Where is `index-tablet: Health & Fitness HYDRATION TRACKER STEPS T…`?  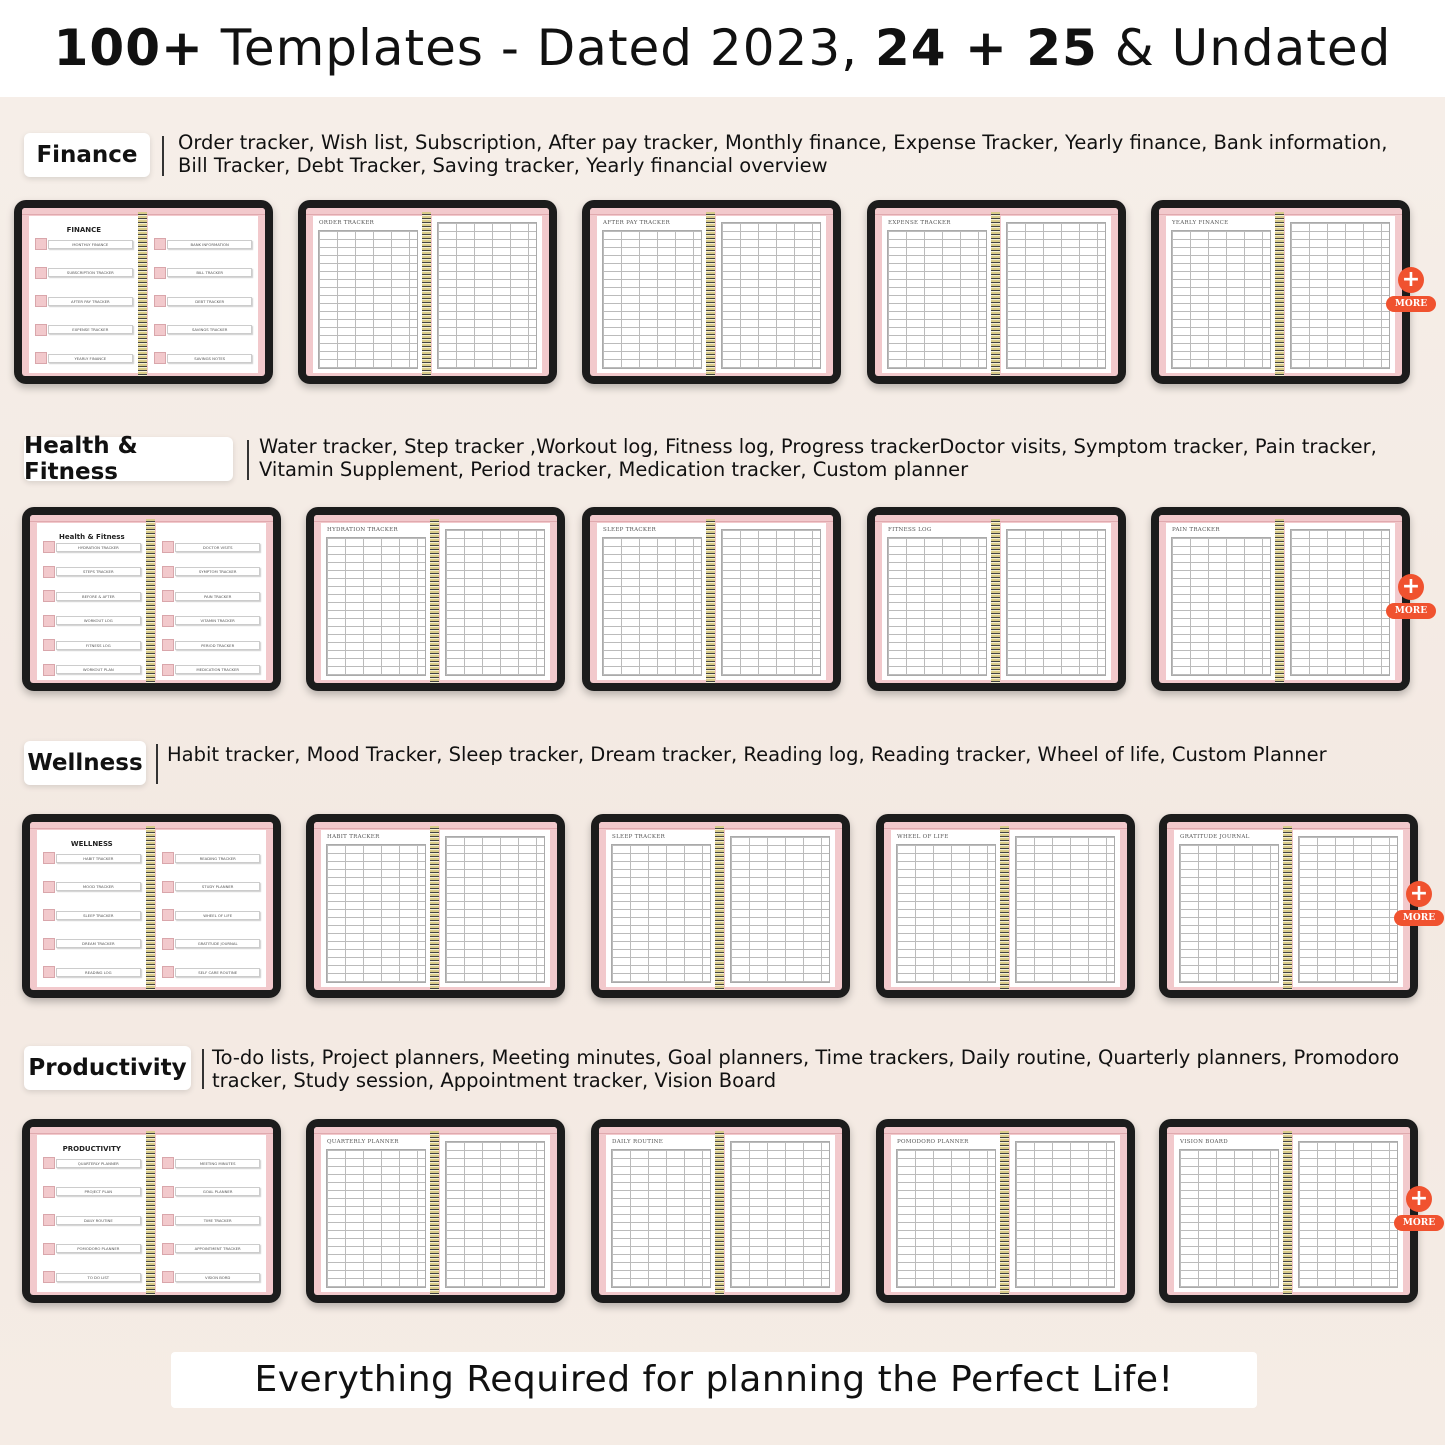 index-tablet: Health & Fitness HYDRATION TRACKER STEPS T… is located at coordinates (151, 599).